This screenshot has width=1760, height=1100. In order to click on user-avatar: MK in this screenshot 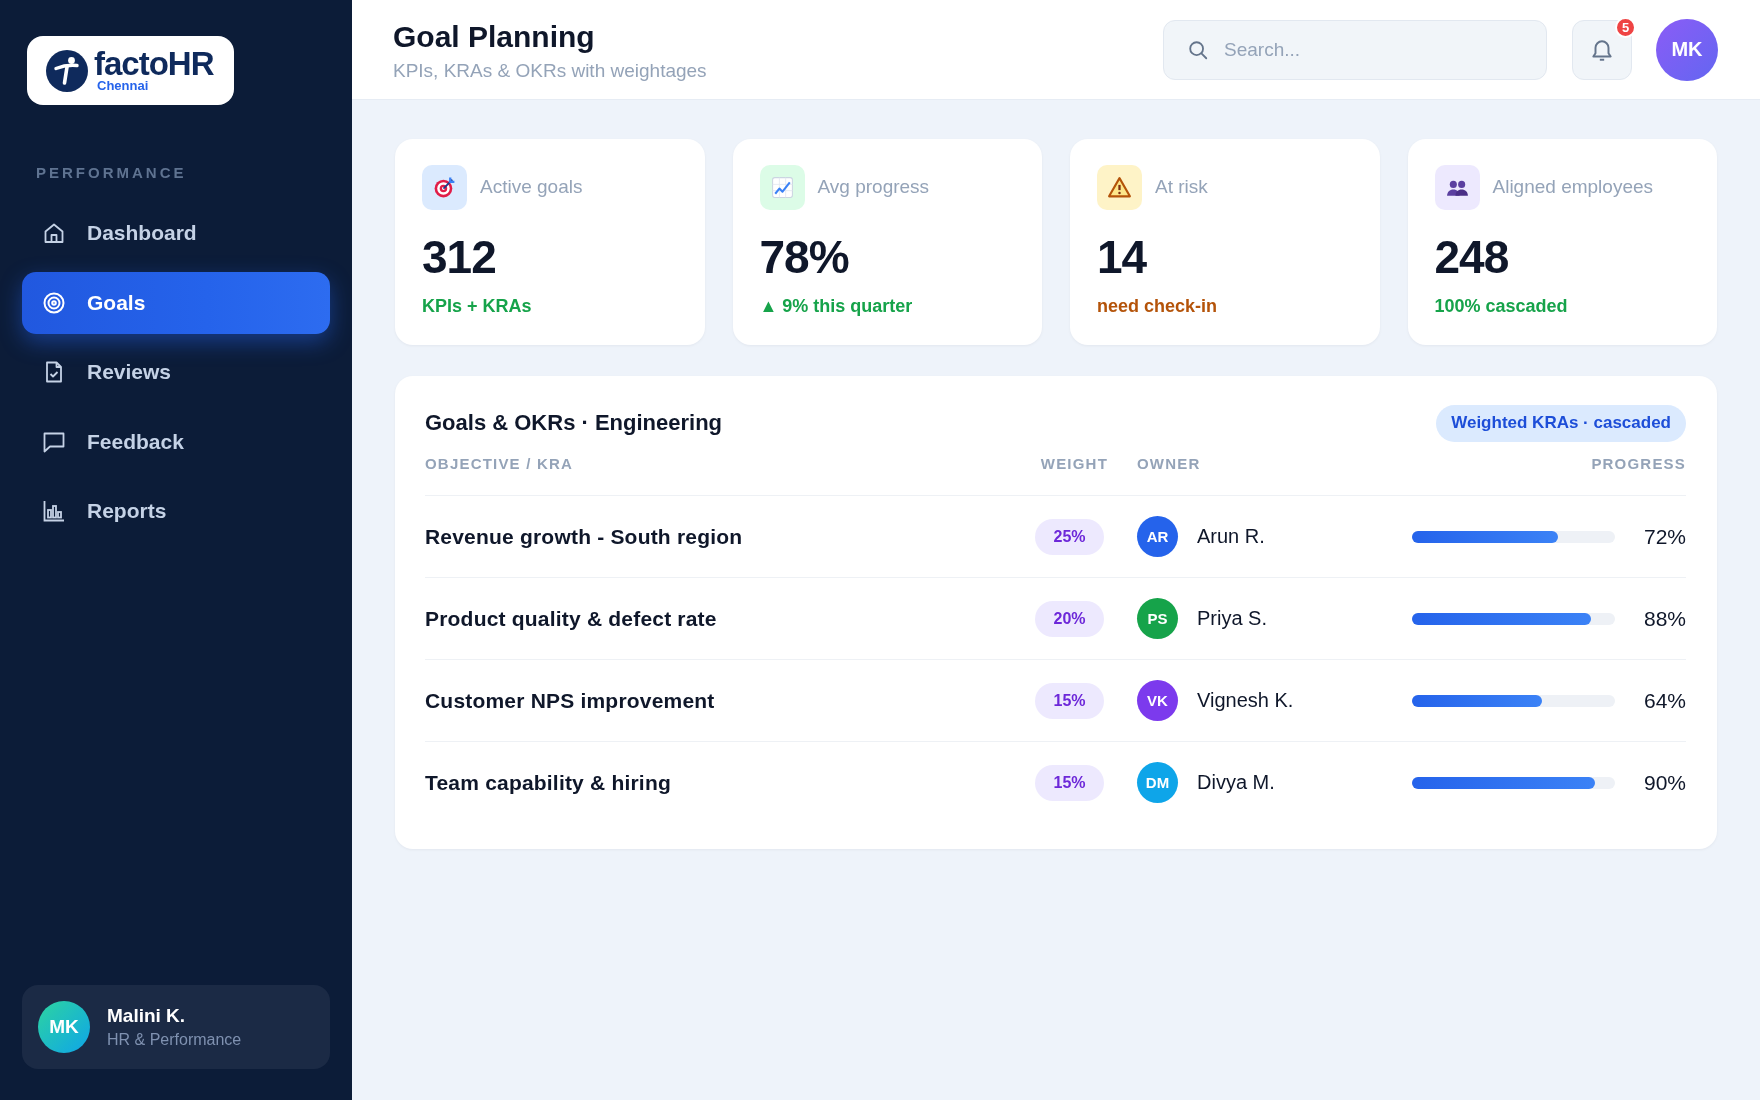, I will do `click(64, 1027)`.